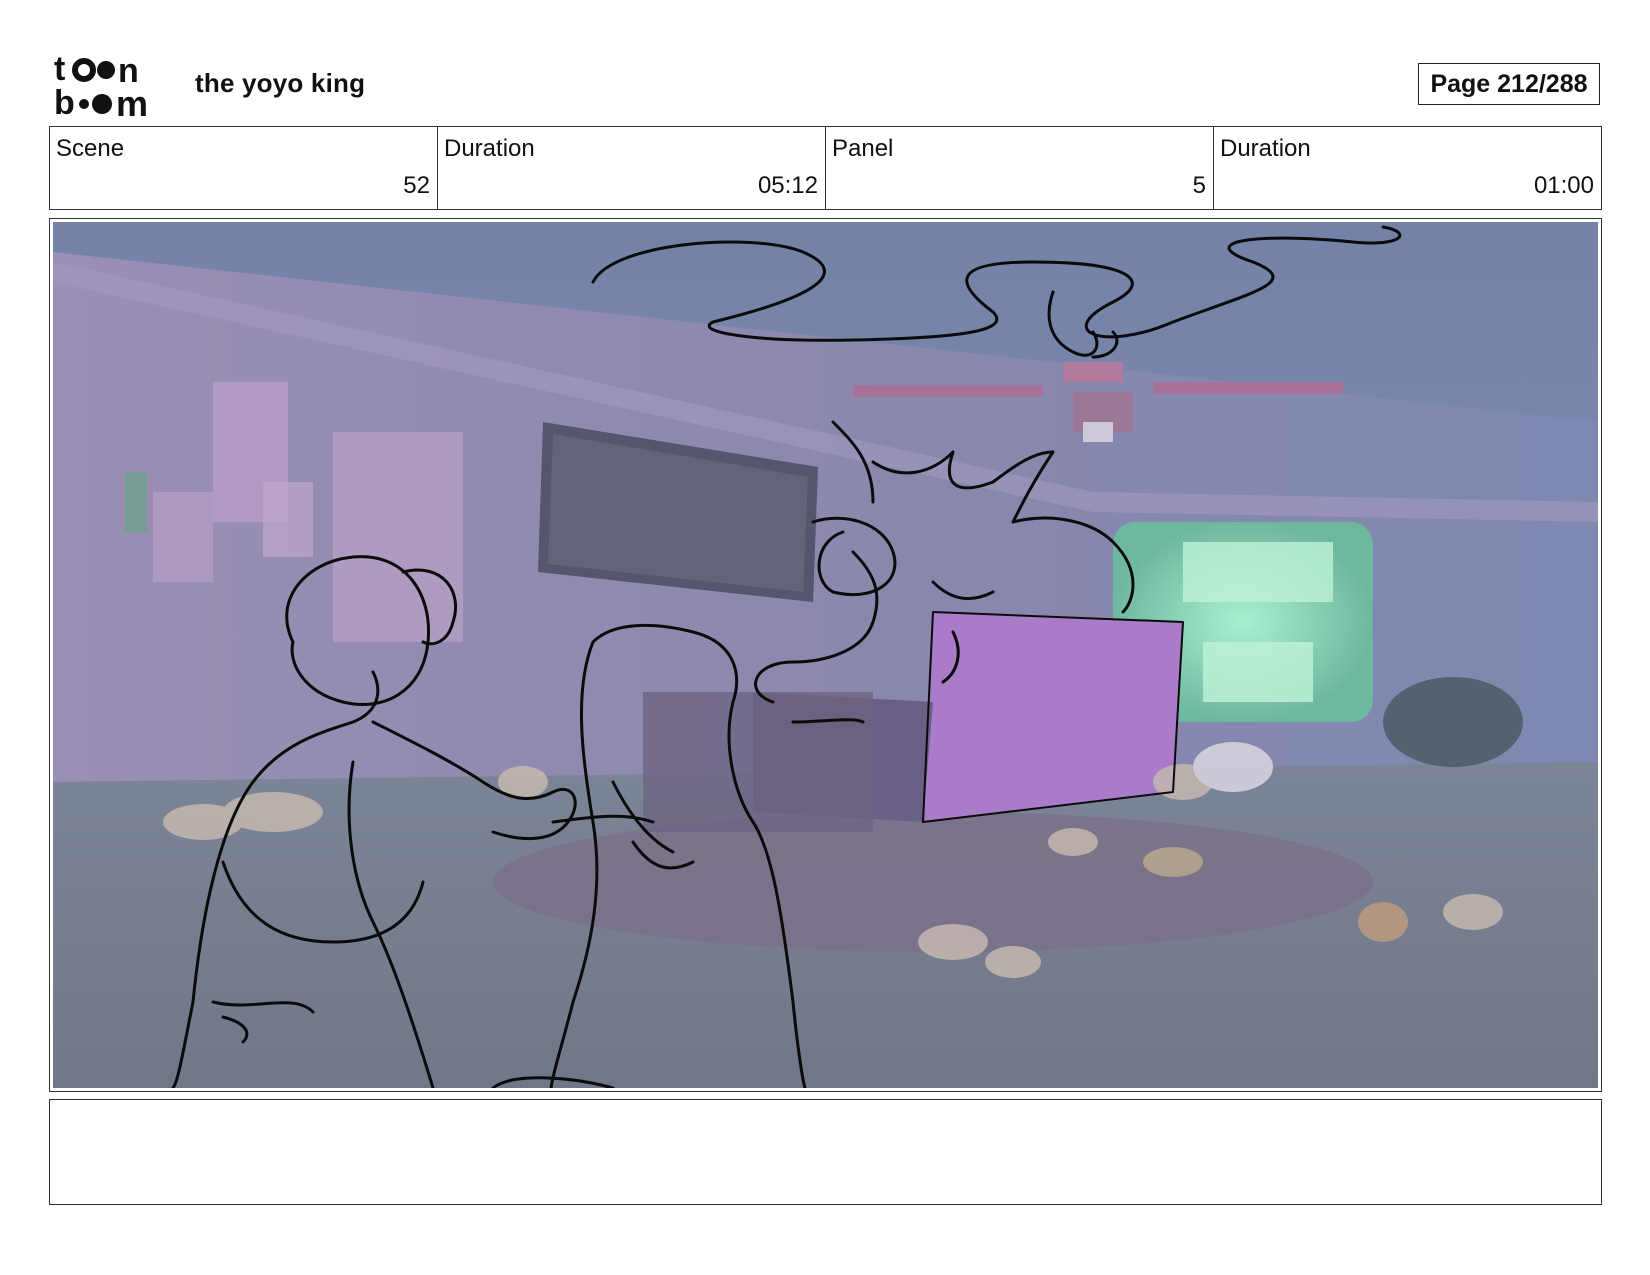 This screenshot has width=1650, height=1275. What do you see at coordinates (90, 148) in the screenshot?
I see `scene-label: Scene` at bounding box center [90, 148].